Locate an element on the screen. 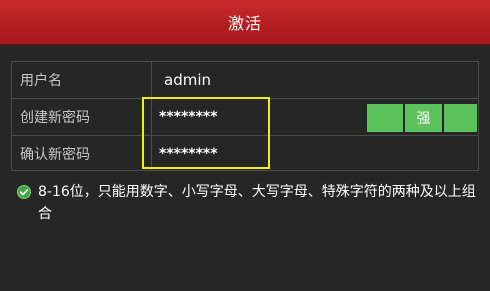 The height and width of the screenshot is (291, 490). dialog-title: 激活 is located at coordinates (244, 23).